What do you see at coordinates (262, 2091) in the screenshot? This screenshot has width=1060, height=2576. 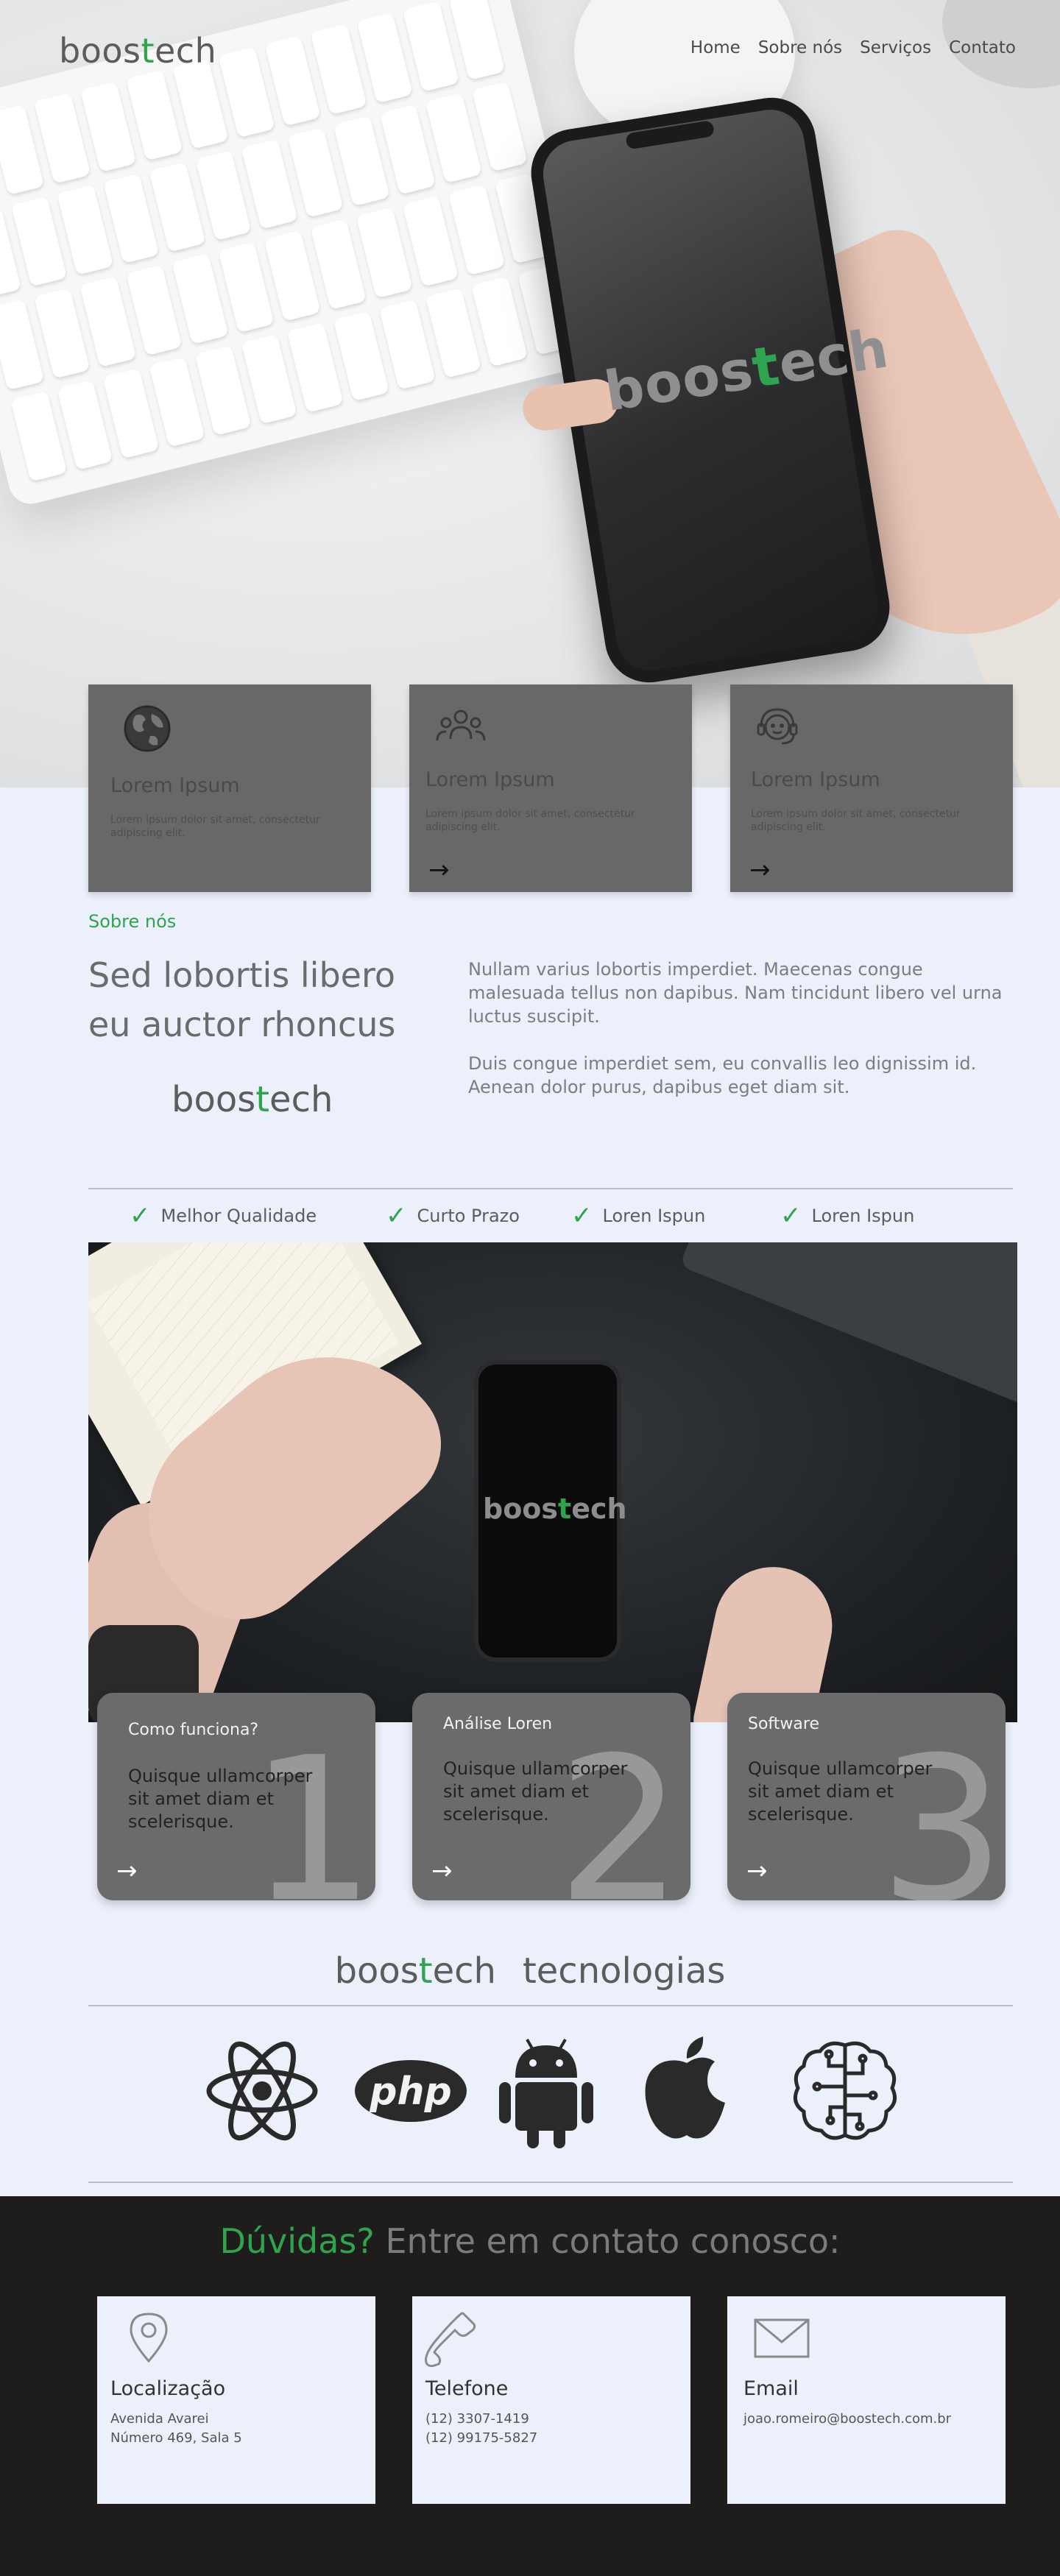 I see `react-atom-icon` at bounding box center [262, 2091].